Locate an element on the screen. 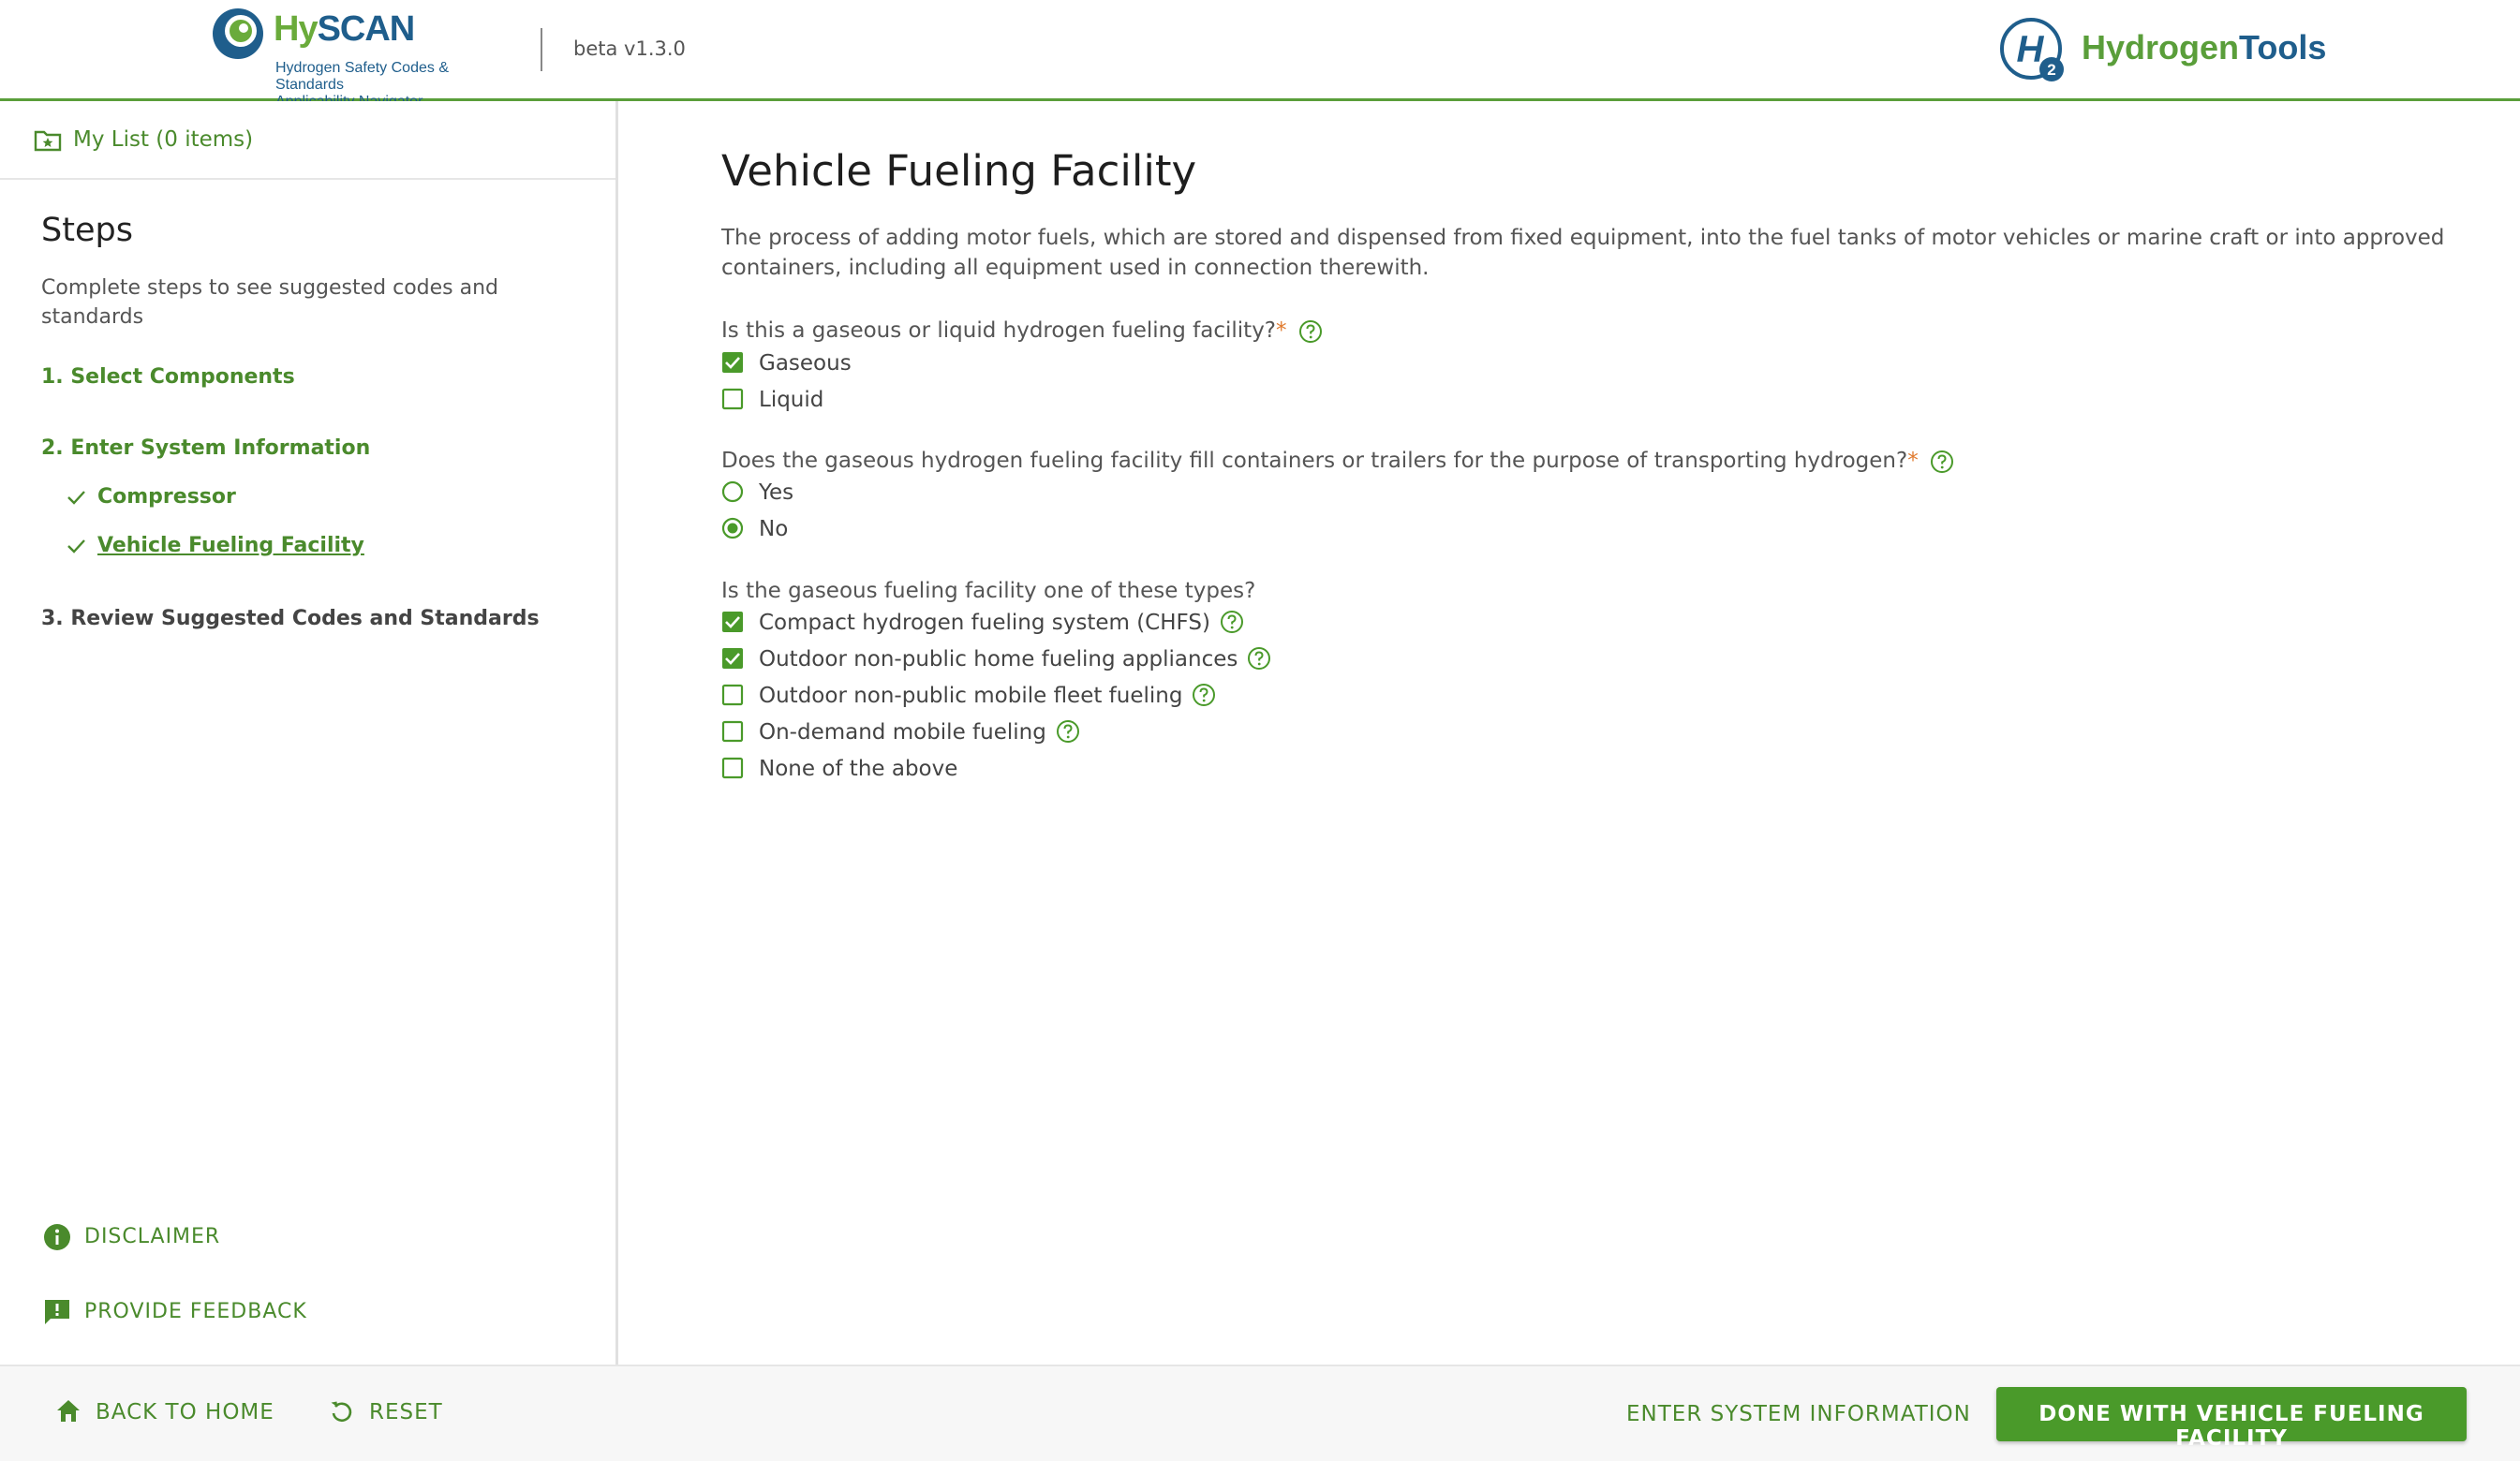  radio-no: No is located at coordinates (754, 529).